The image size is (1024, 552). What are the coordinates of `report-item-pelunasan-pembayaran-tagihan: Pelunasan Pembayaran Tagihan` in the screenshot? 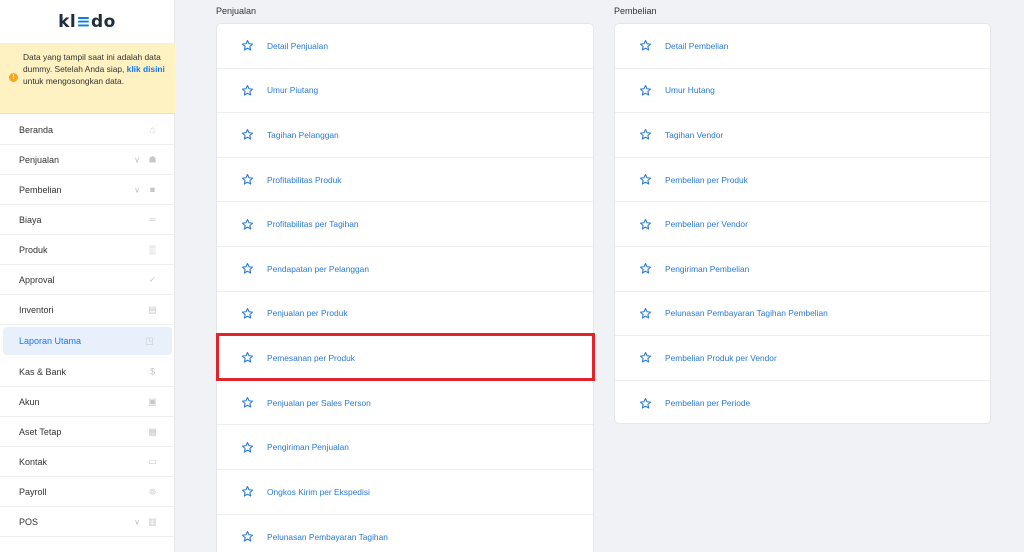 It's located at (405, 533).